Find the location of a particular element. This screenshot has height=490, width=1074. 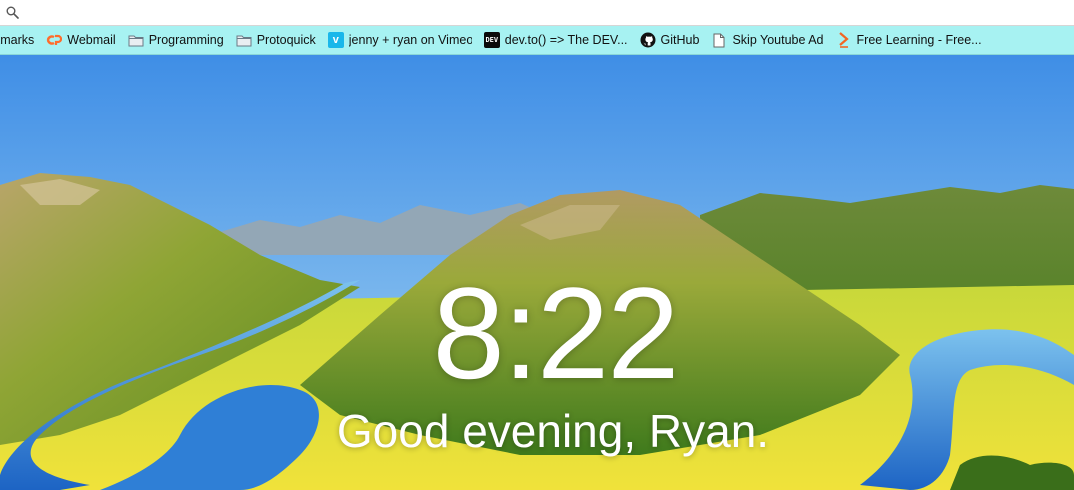

bookmark-webmail: Webmail is located at coordinates (80, 40).